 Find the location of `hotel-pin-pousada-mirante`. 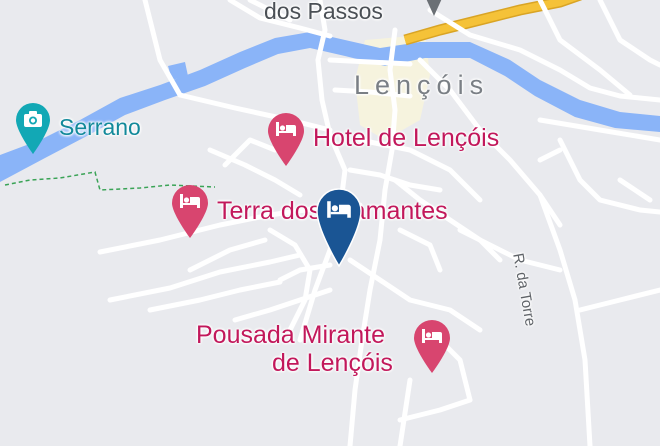

hotel-pin-pousada-mirante is located at coordinates (432, 346).